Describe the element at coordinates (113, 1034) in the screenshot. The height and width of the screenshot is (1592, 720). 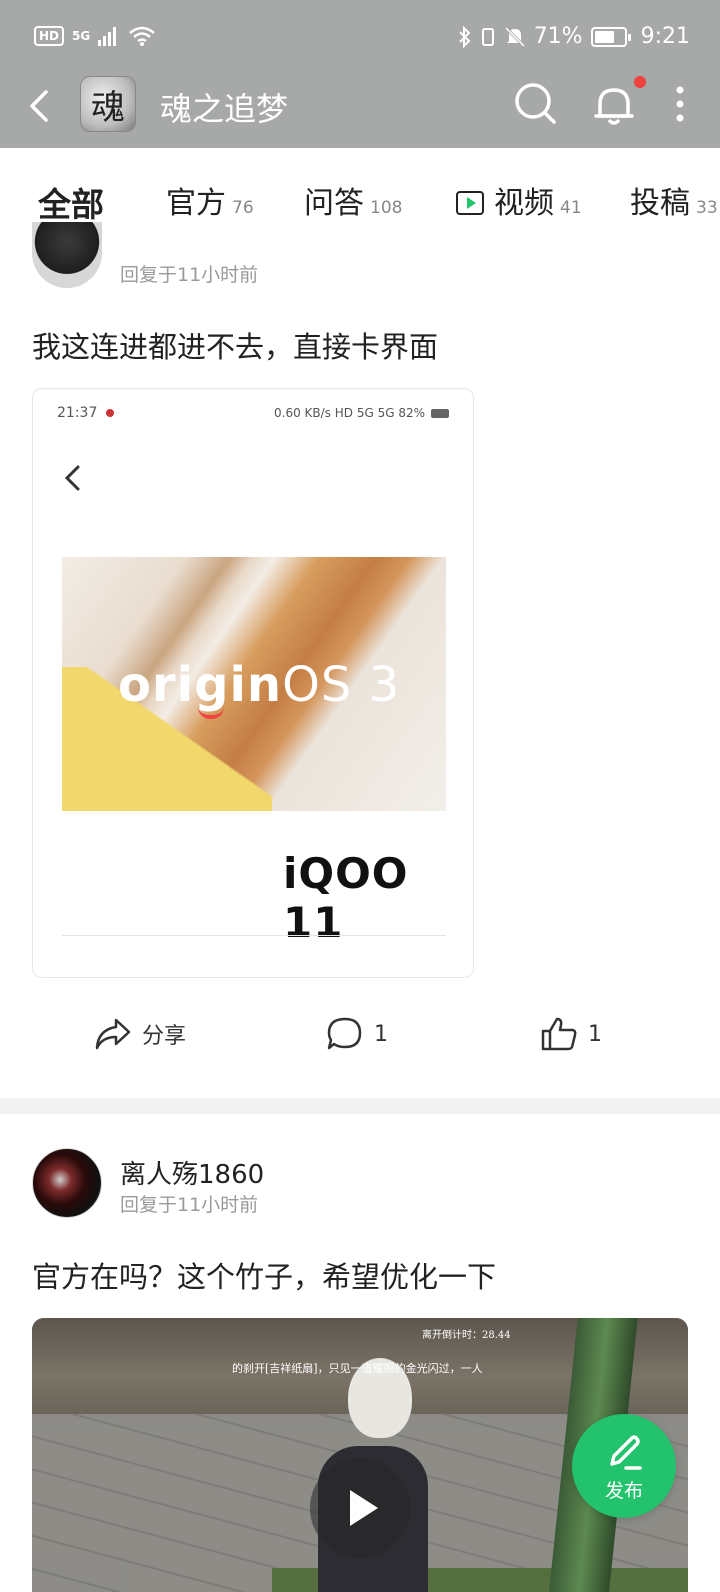
I see `share-icon` at that location.